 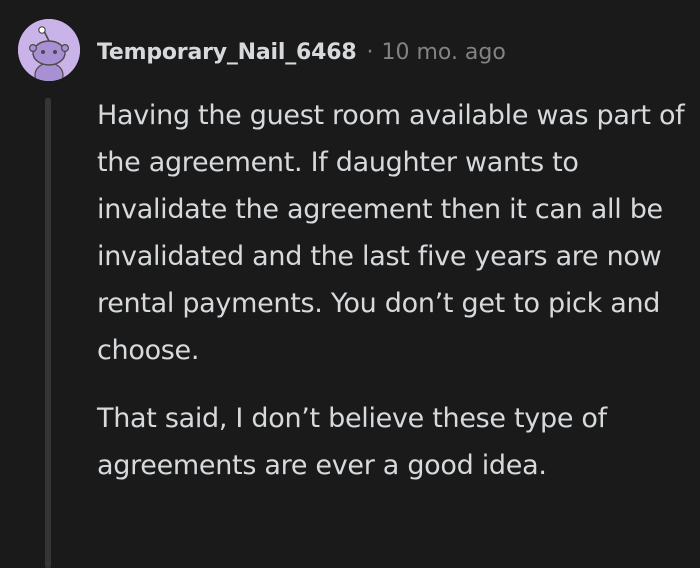 What do you see at coordinates (227, 52) in the screenshot?
I see `username-link: Temporary_Nail_6468` at bounding box center [227, 52].